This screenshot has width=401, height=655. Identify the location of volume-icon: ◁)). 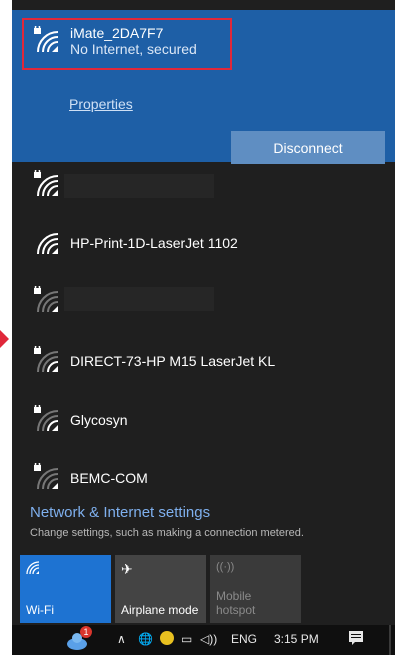
(208, 639).